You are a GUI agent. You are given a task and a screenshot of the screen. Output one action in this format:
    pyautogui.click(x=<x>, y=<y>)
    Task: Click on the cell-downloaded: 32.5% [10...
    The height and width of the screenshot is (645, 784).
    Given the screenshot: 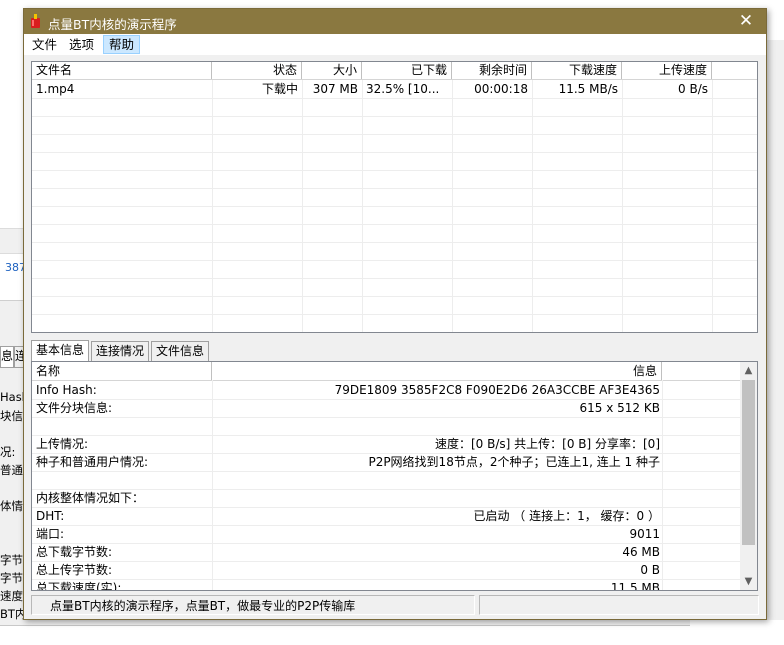 What is the action you would take?
    pyautogui.click(x=403, y=89)
    